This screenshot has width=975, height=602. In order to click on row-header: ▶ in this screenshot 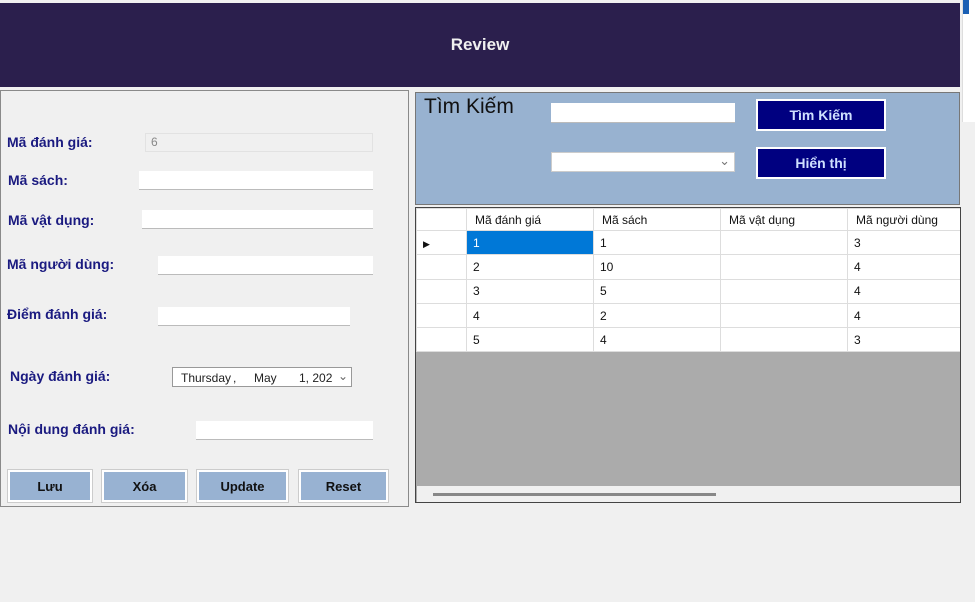, I will do `click(441, 242)`.